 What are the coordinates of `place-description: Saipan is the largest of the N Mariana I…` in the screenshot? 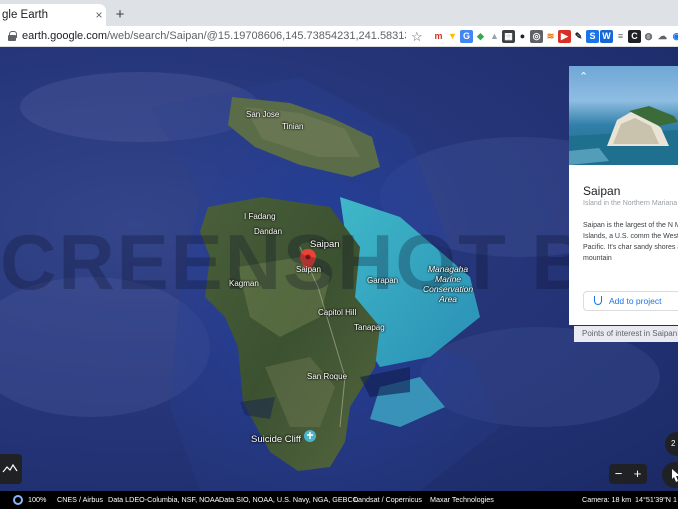 It's located at (630, 242).